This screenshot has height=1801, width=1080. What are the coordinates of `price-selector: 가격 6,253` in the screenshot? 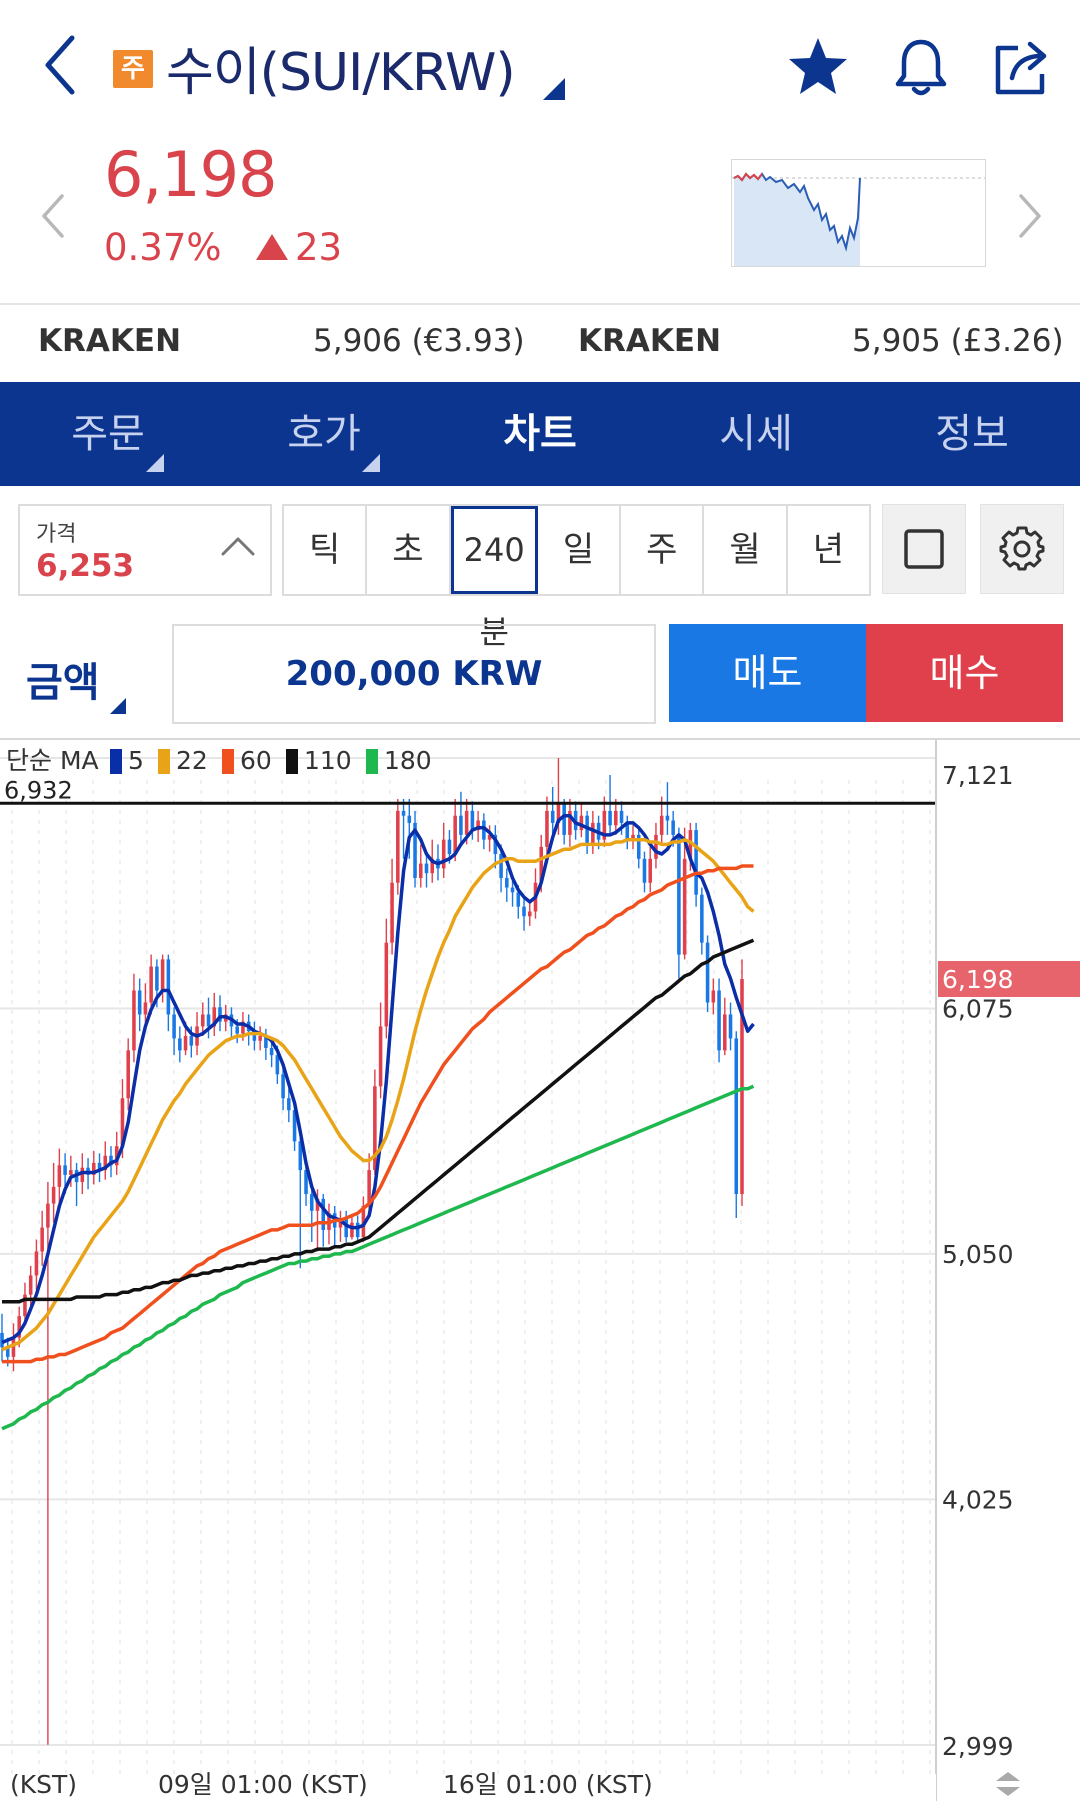 It's located at (145, 550).